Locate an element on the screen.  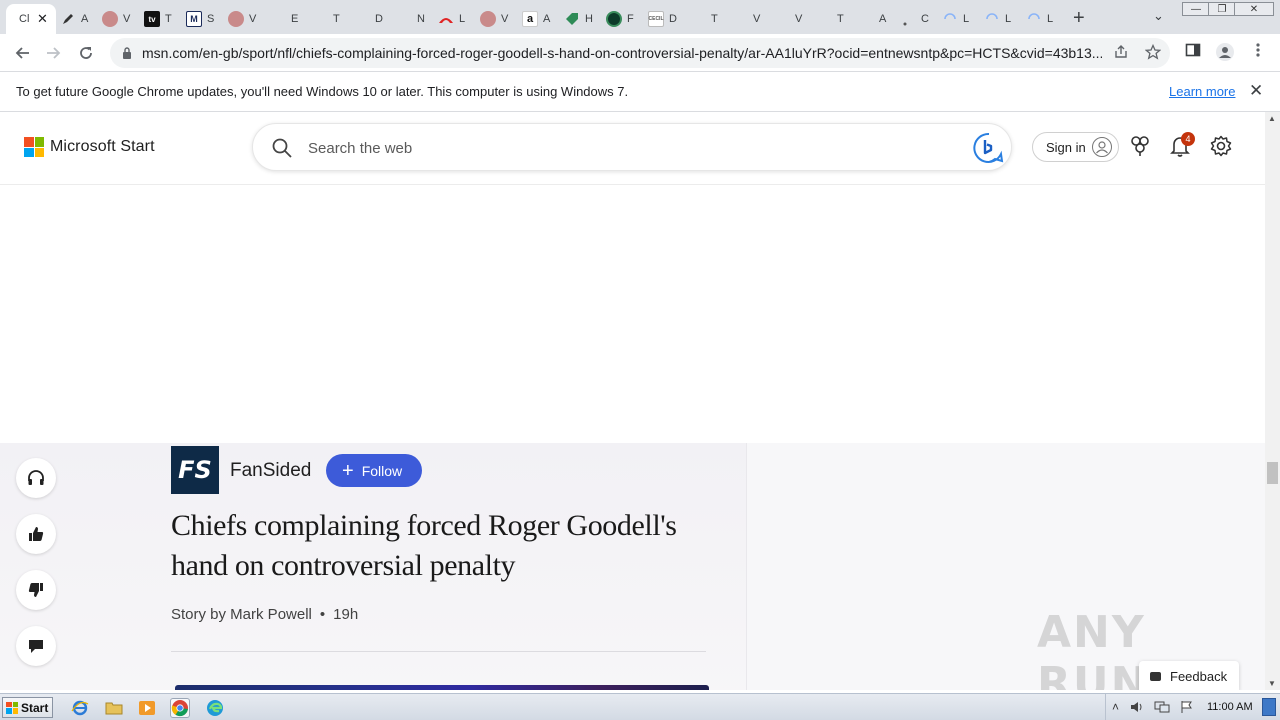
tab: a A is located at coordinates (535, 19).